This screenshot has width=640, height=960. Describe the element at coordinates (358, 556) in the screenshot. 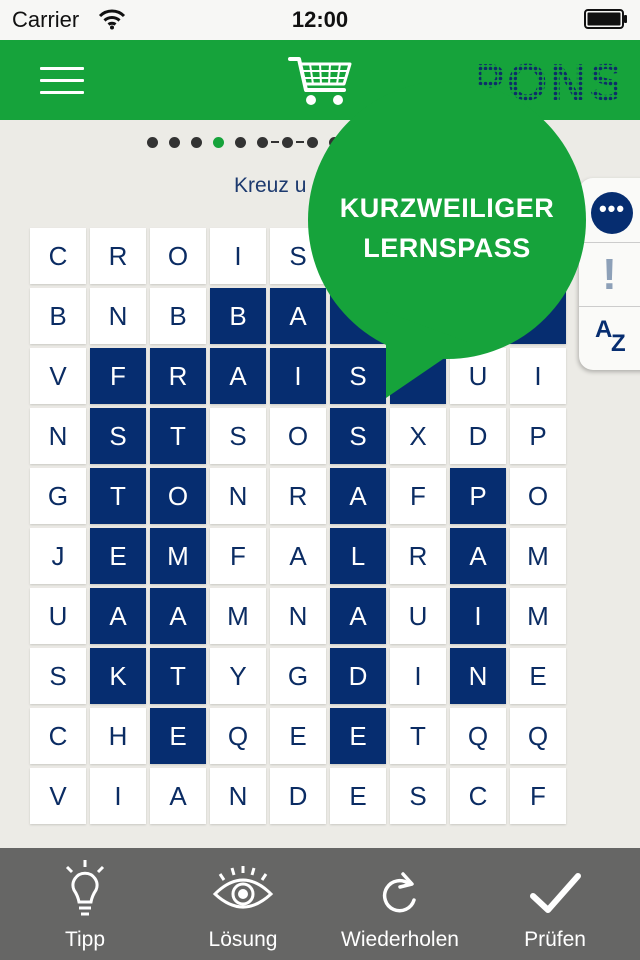

I see `grid-cell: L` at that location.